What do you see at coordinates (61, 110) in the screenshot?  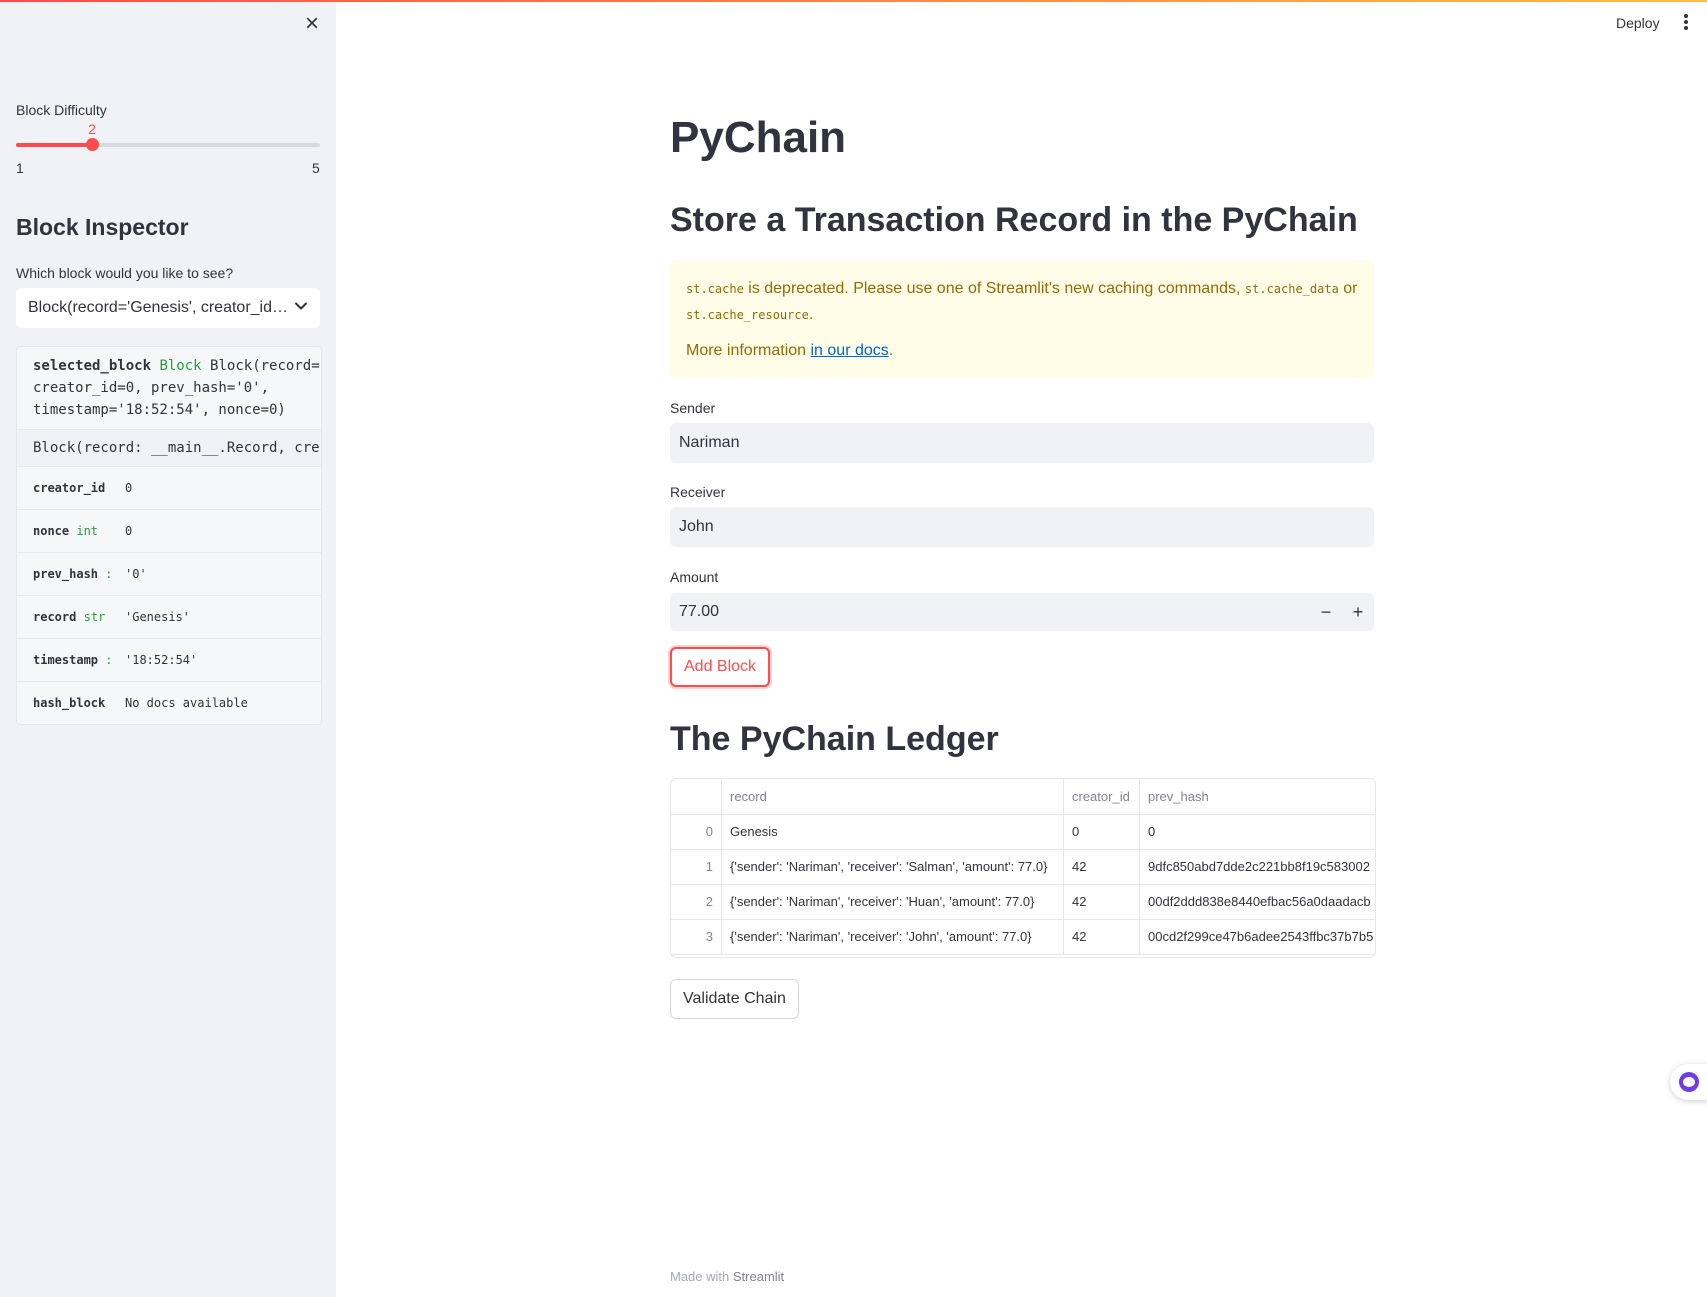 I see `difficulty-label: Block Difficulty` at bounding box center [61, 110].